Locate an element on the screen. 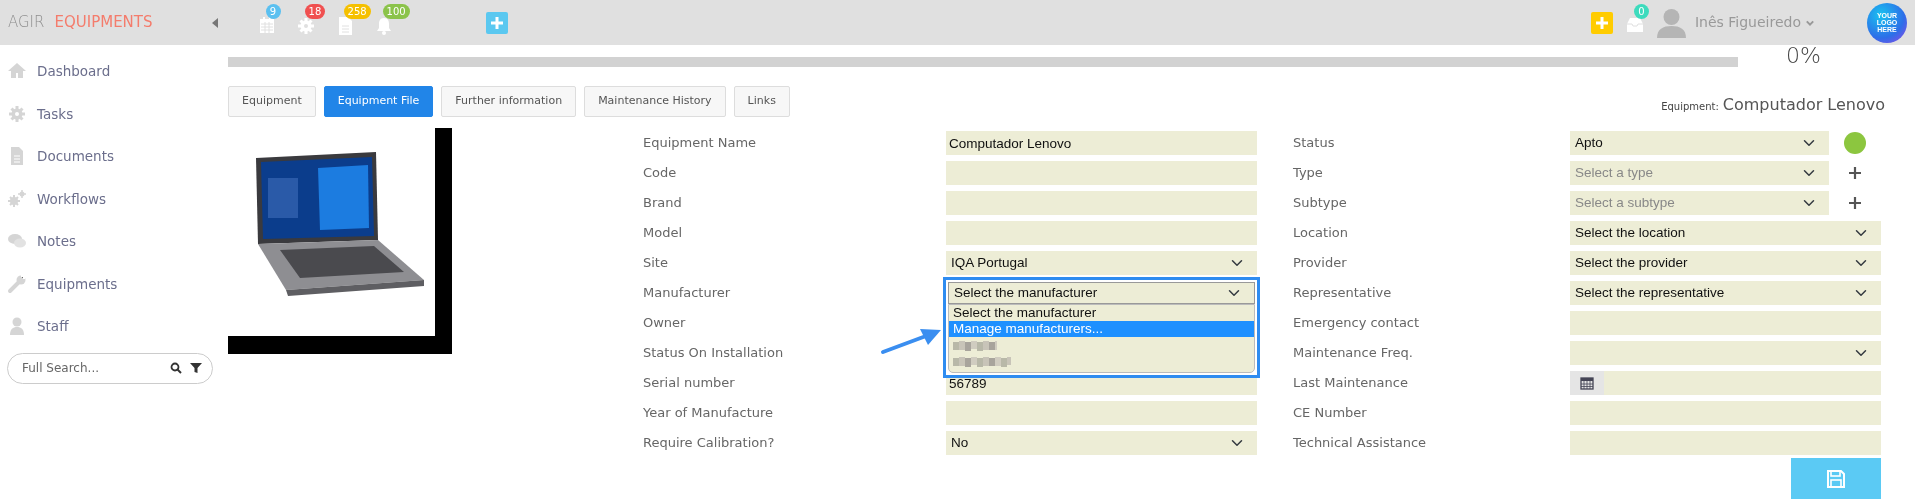  sidebar-item: Workflows is located at coordinates (72, 198).